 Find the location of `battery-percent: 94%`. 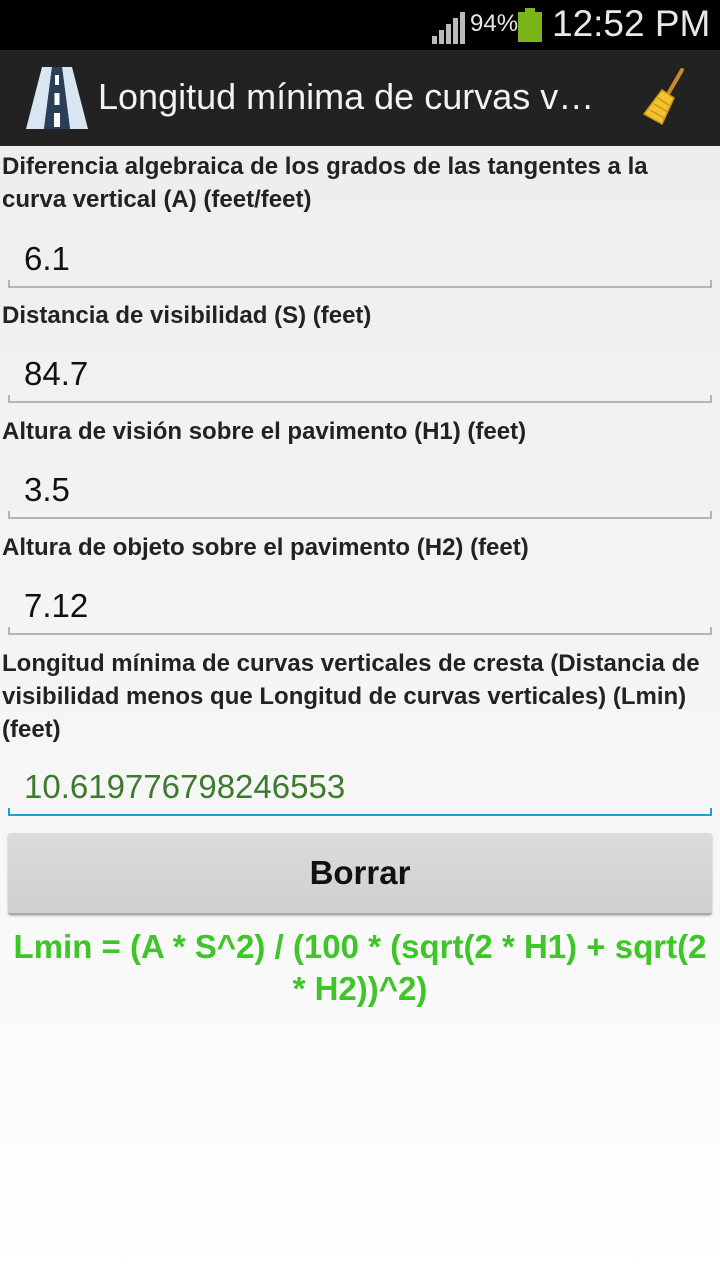

battery-percent: 94% is located at coordinates (494, 23).